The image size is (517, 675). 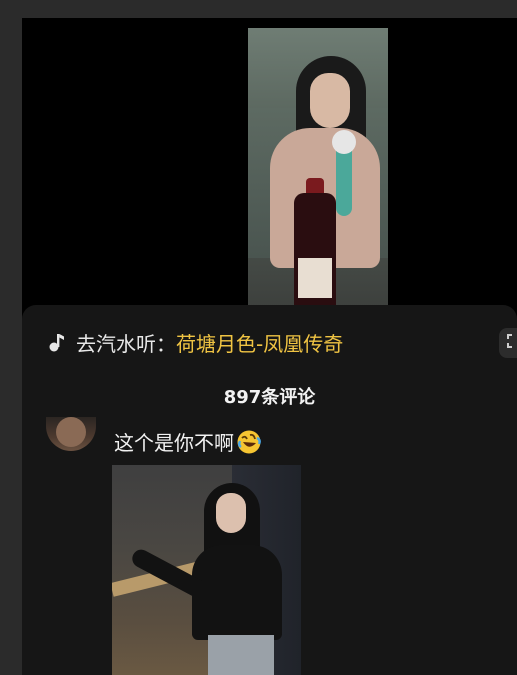 What do you see at coordinates (330, 100) in the screenshot?
I see `video-thumbnail-face` at bounding box center [330, 100].